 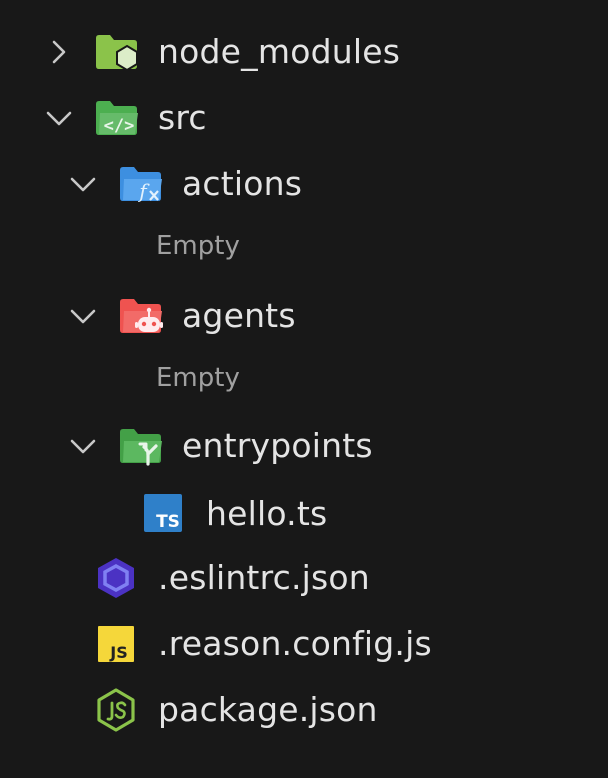 I want to click on javascript-icon: JS, so click(x=116, y=644).